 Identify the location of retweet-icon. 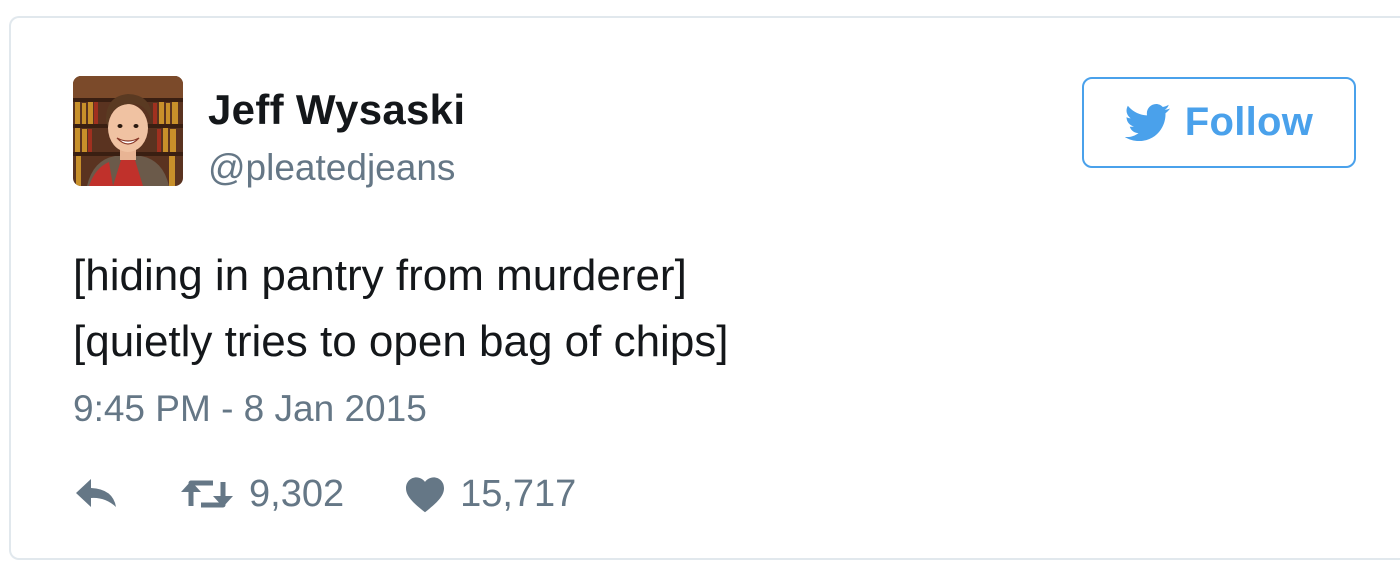
(207, 494).